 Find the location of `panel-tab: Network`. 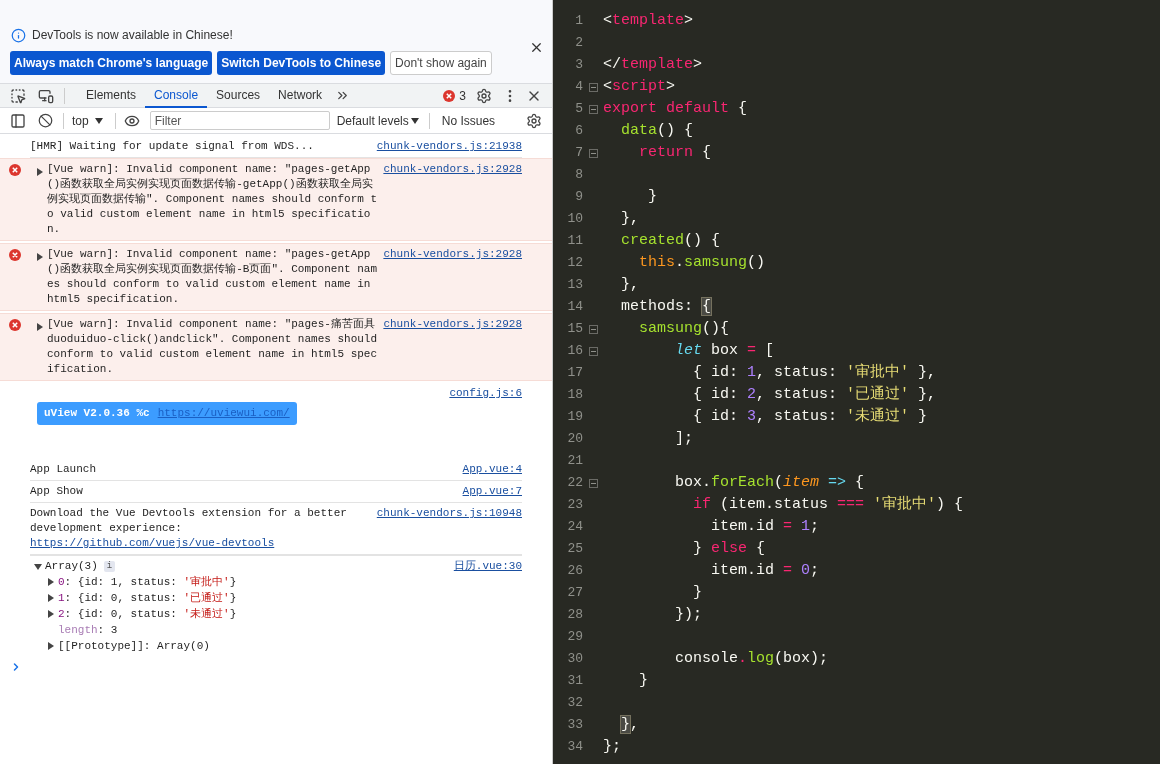

panel-tab: Network is located at coordinates (300, 95).